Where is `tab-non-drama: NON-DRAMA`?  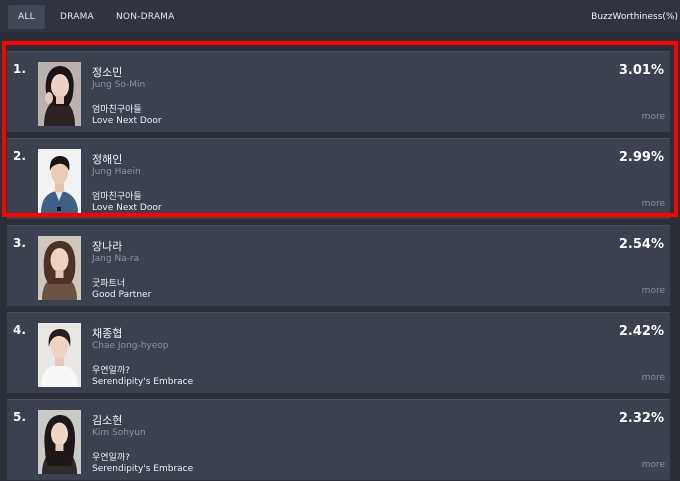 tab-non-drama: NON-DRAMA is located at coordinates (145, 17).